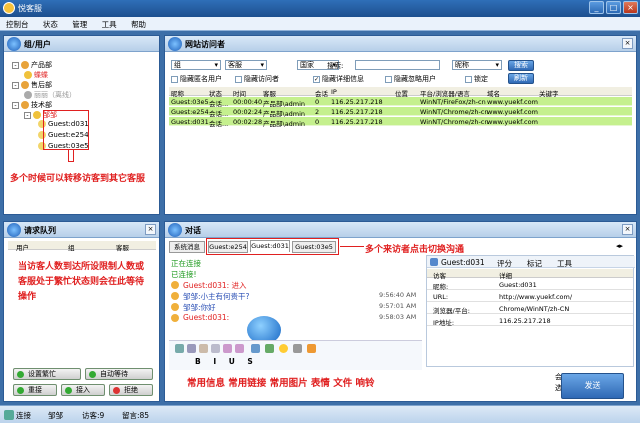 This screenshot has height=423, width=640. What do you see at coordinates (619, 246) in the screenshot?
I see `tabs-scroll-icon: ◂▸` at bounding box center [619, 246].